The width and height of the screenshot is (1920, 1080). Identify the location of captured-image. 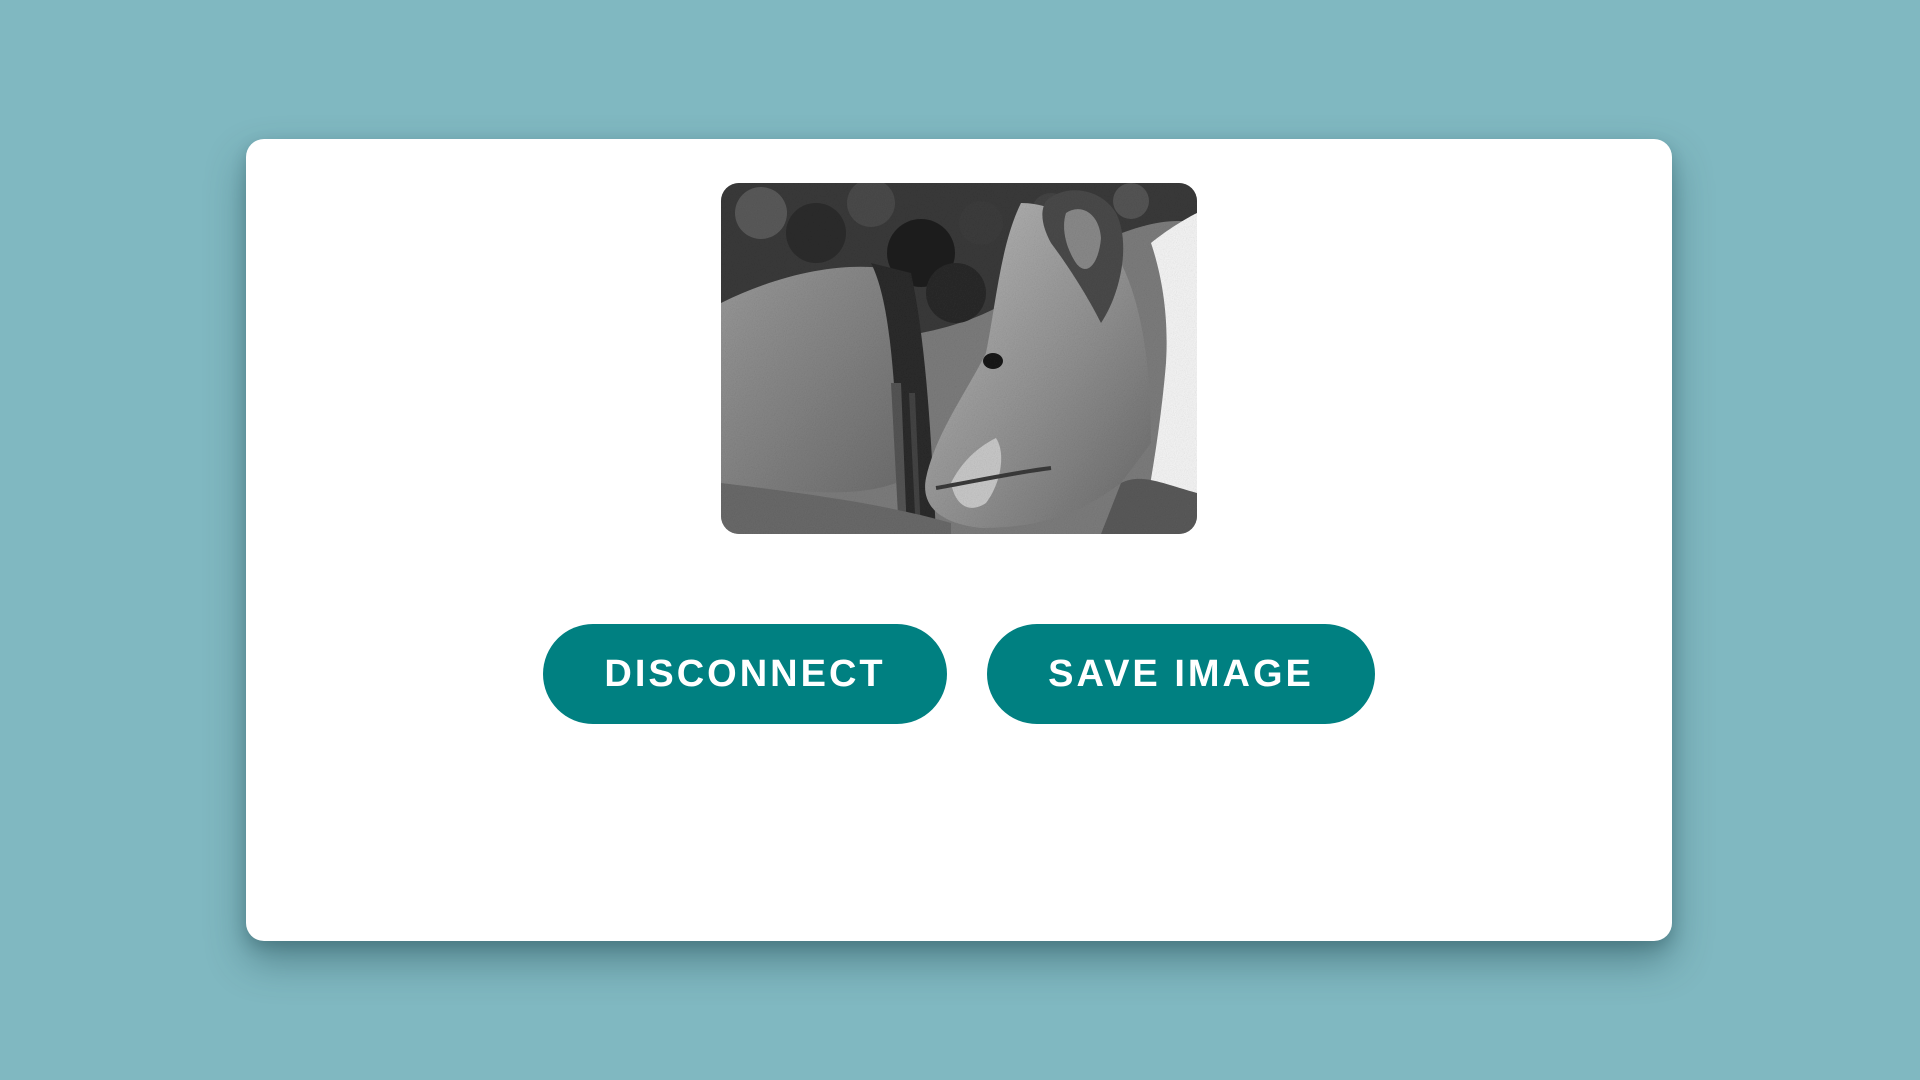
(959, 358).